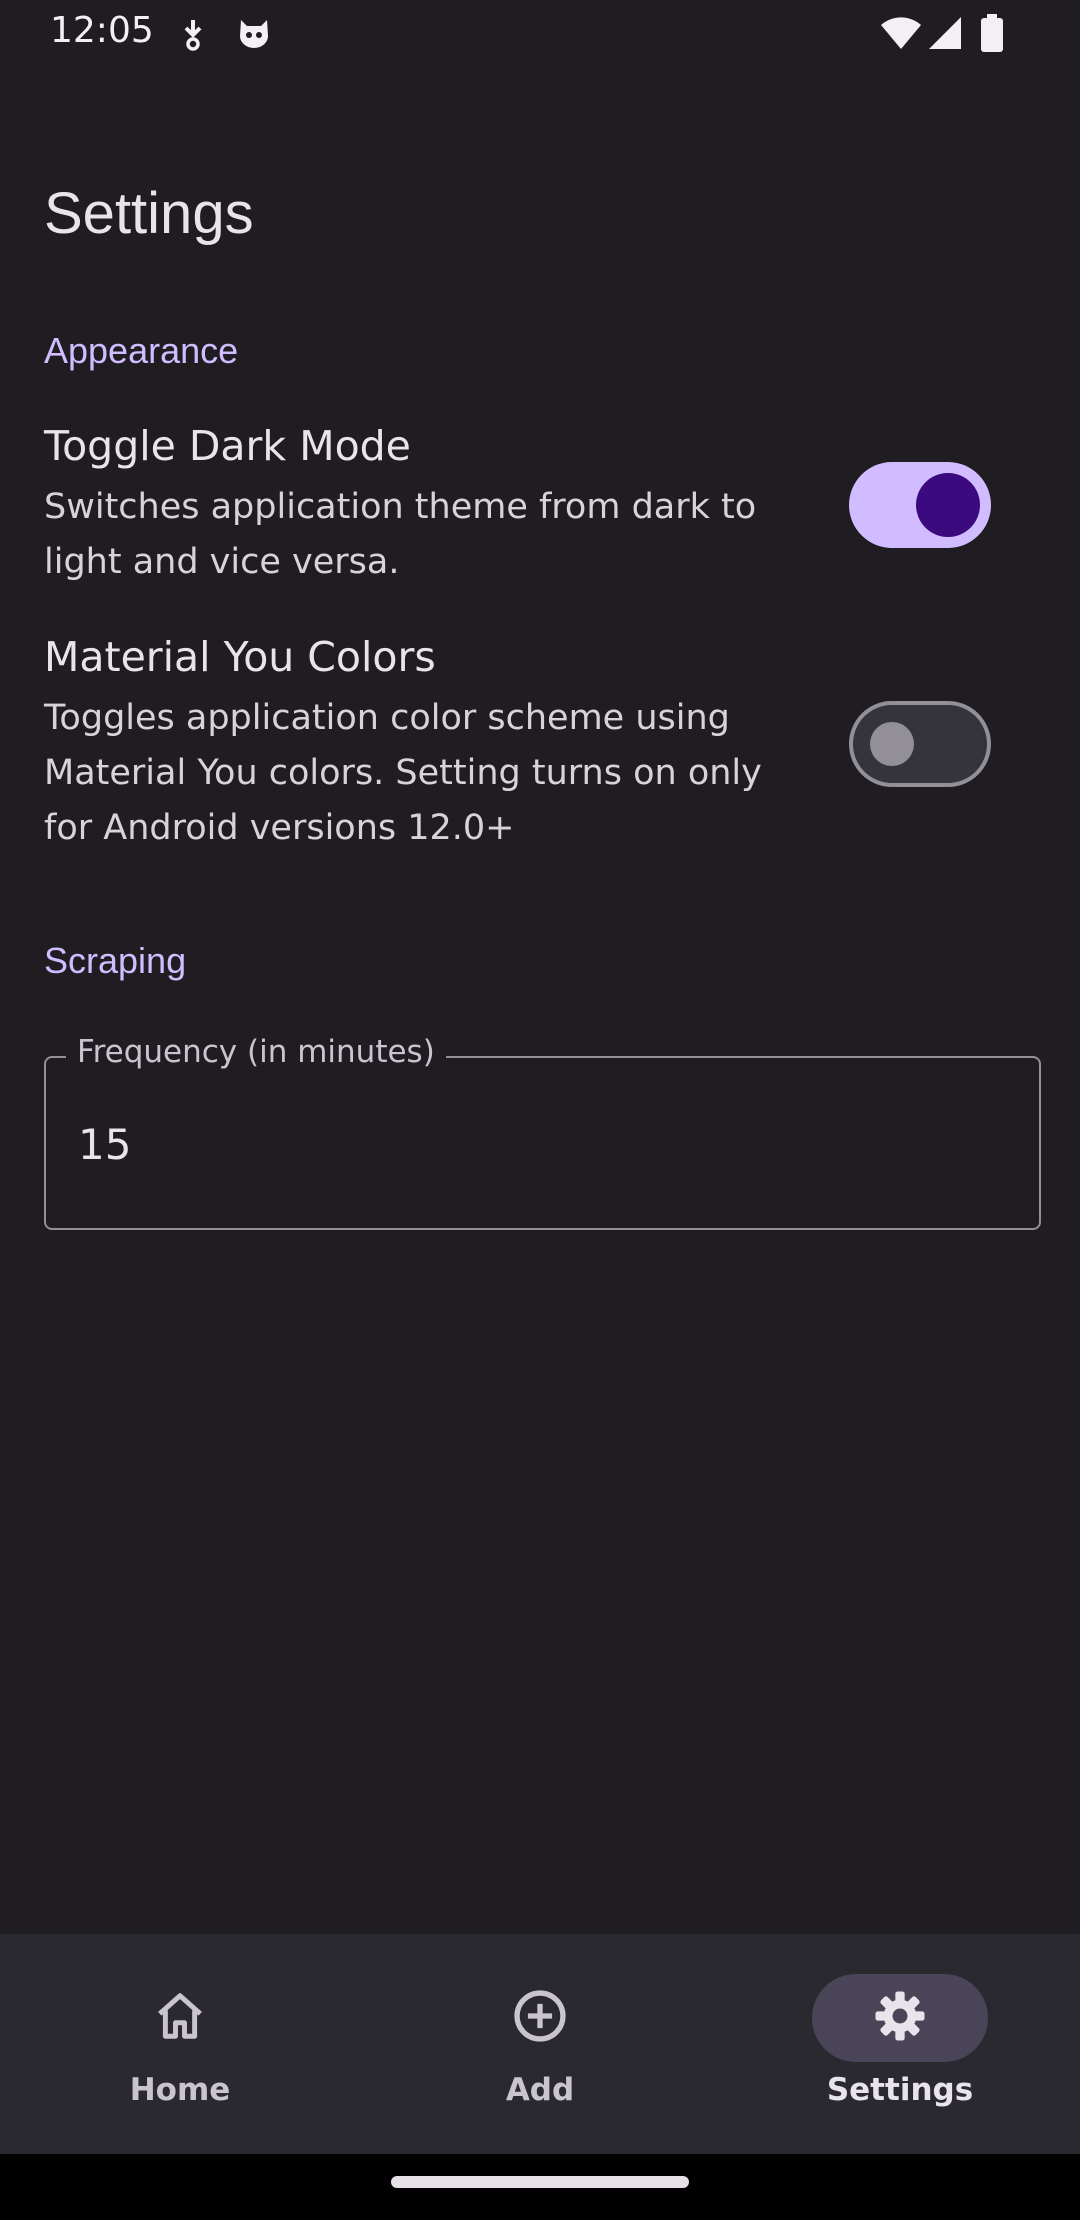  What do you see at coordinates (104, 1144) in the screenshot?
I see `frequency-input-value: 15` at bounding box center [104, 1144].